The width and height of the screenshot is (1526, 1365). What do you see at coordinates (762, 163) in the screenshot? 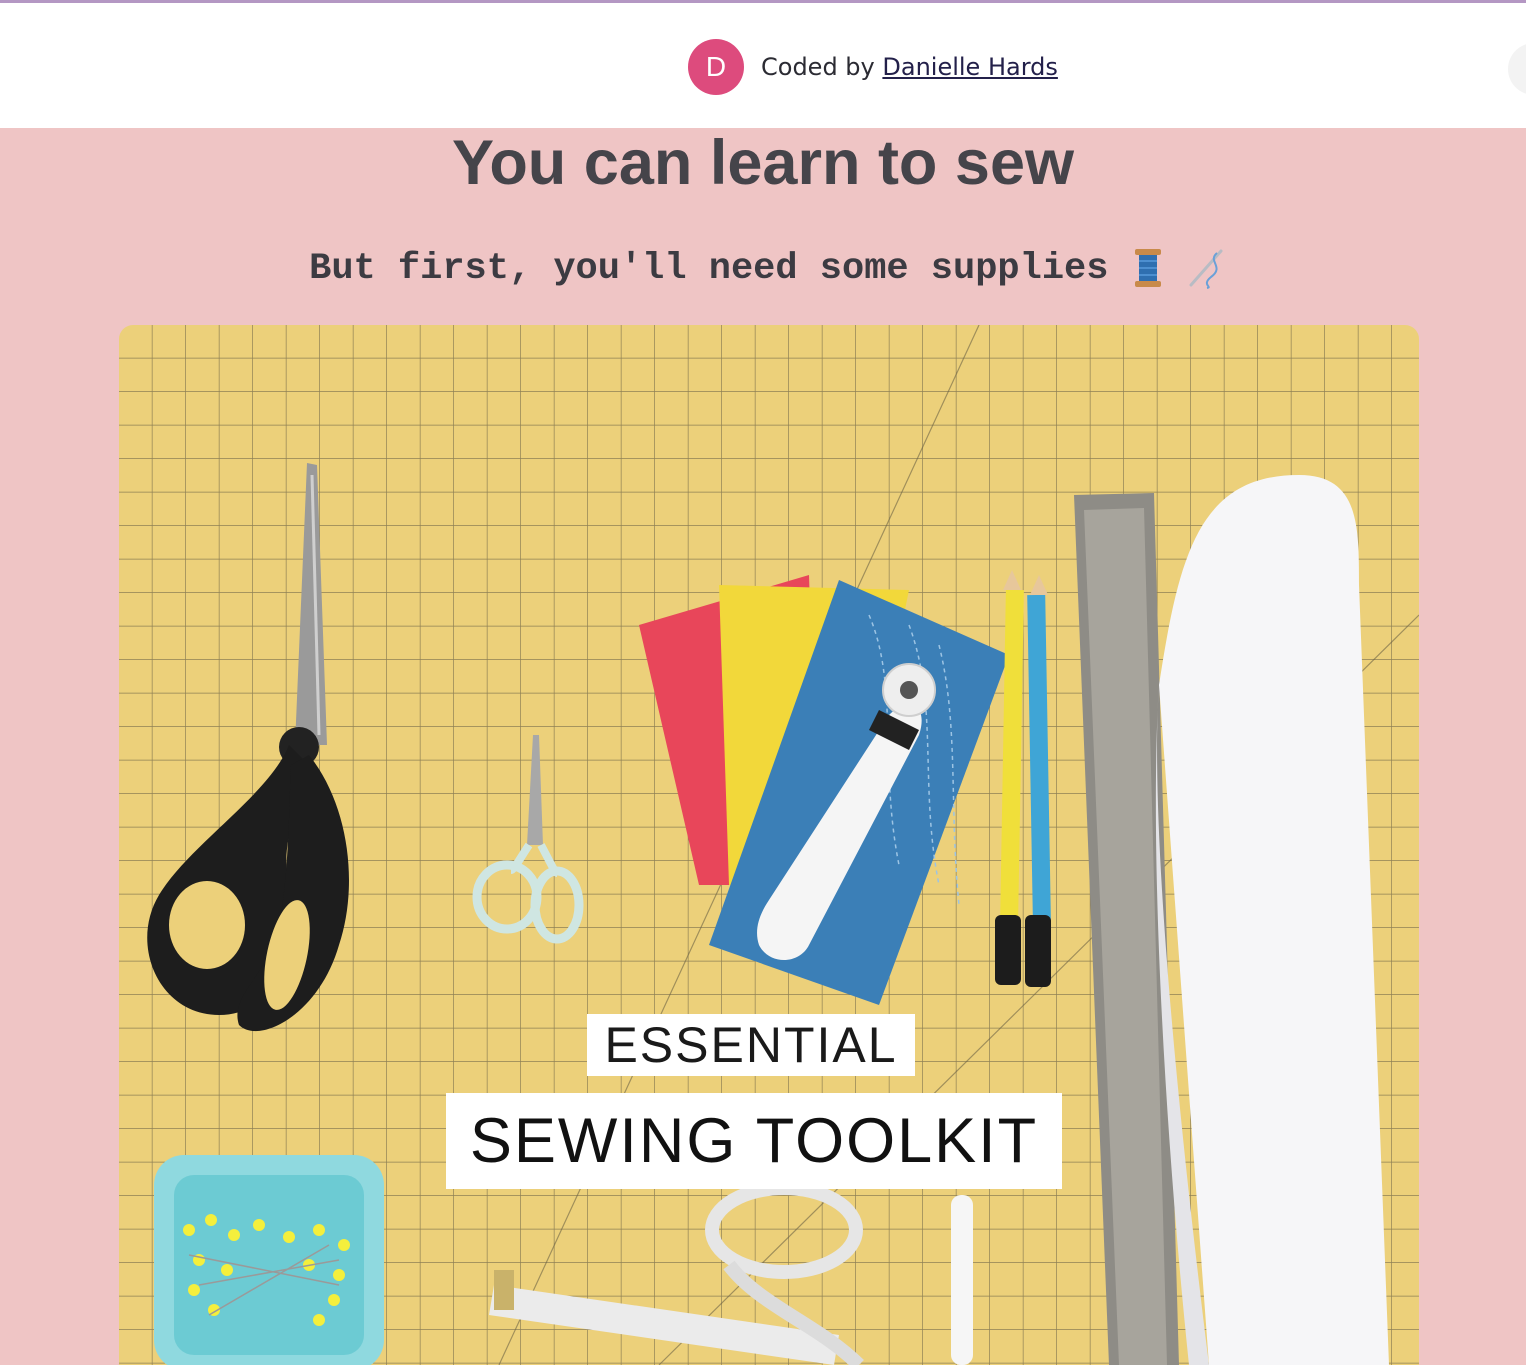
I see `page-title: You can learn to sew` at bounding box center [762, 163].